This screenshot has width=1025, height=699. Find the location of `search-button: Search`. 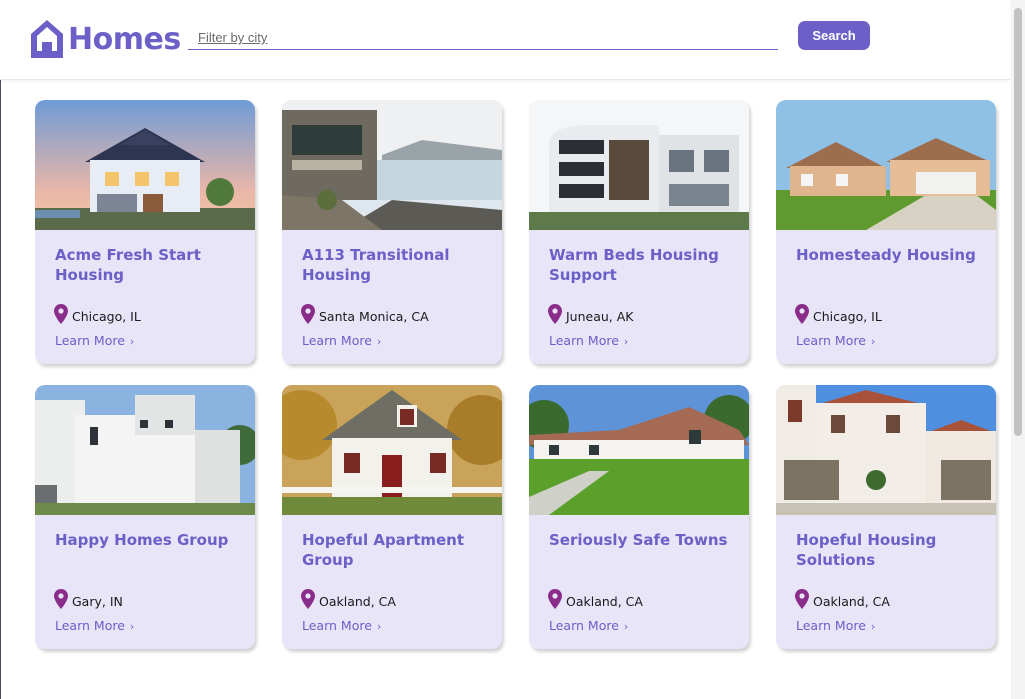

search-button: Search is located at coordinates (834, 35).